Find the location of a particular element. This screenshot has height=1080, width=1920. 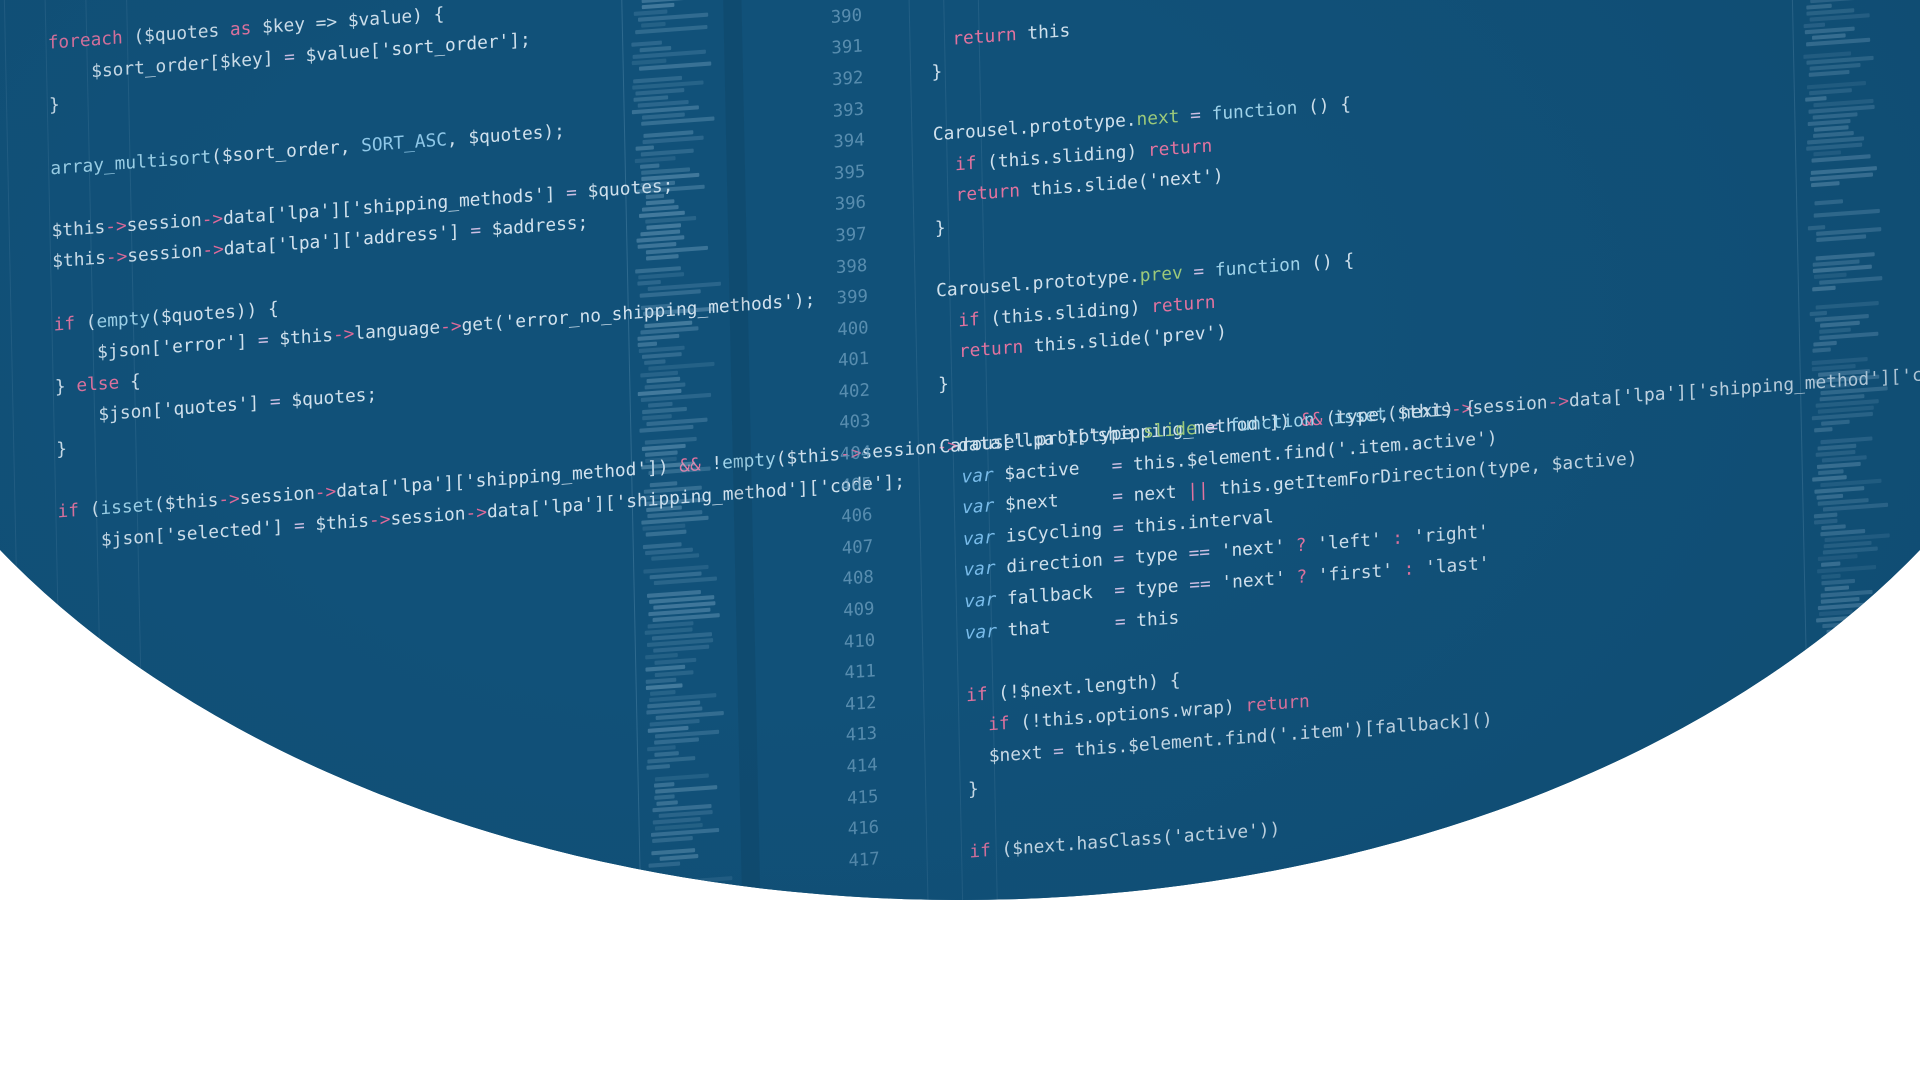

line-number: 411 is located at coordinates (860, 672).